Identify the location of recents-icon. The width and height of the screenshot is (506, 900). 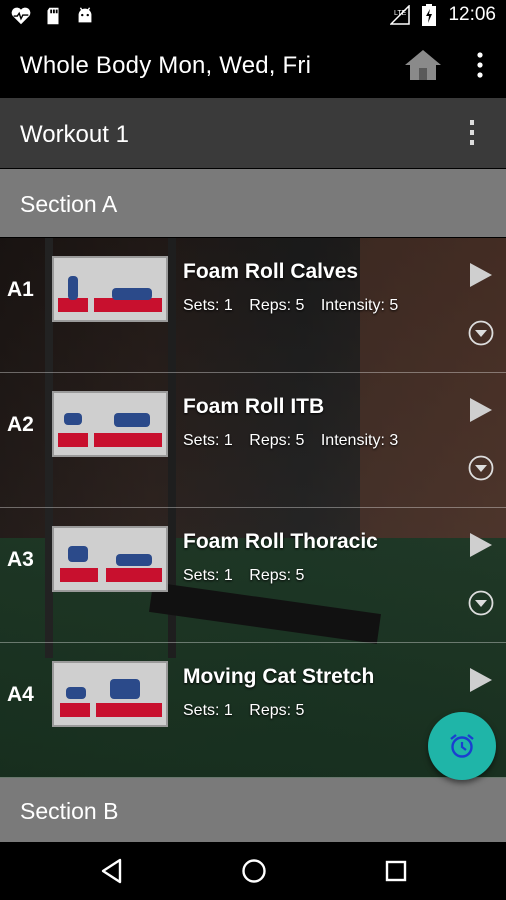
(396, 871).